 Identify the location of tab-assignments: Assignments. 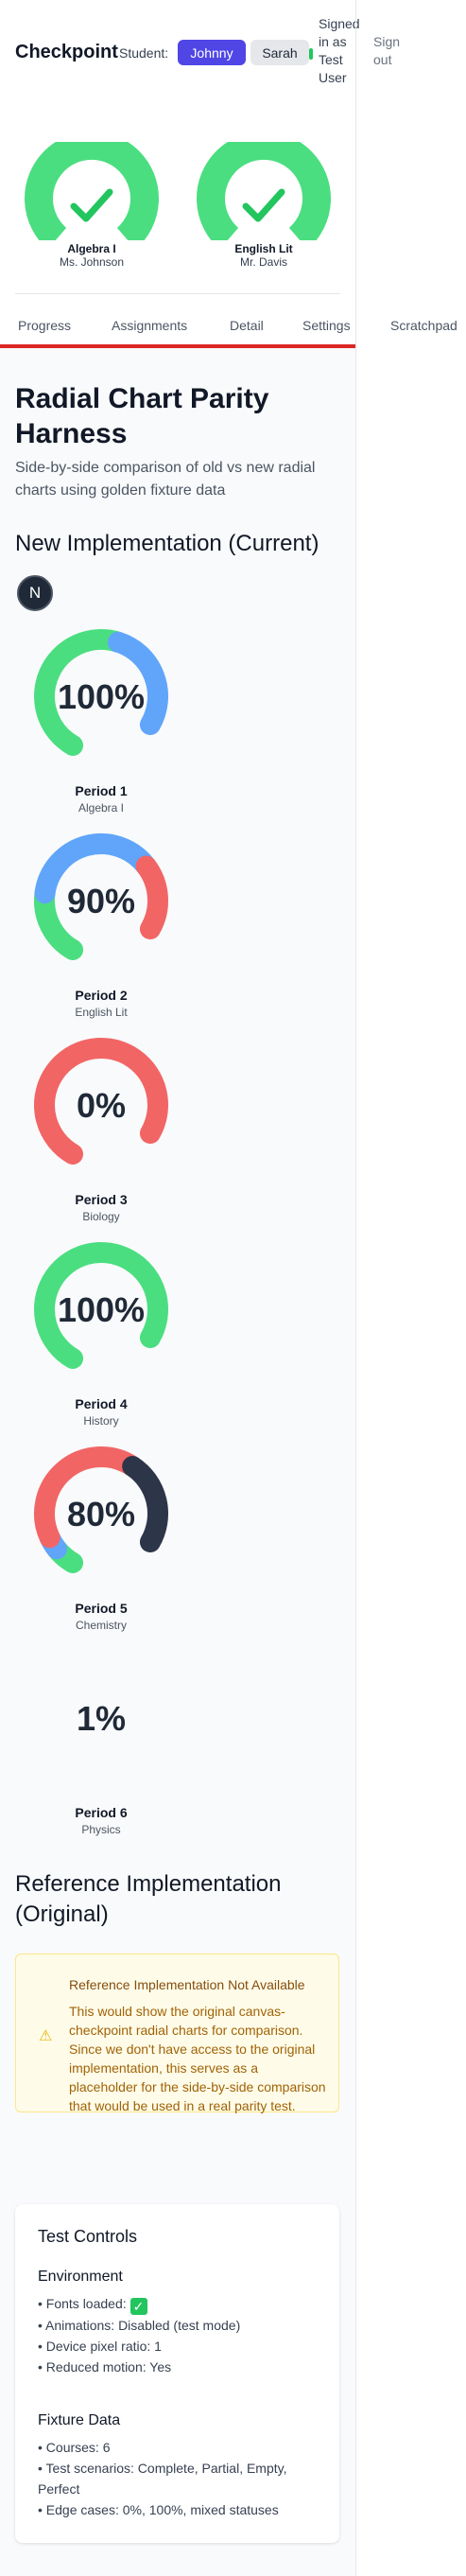
(149, 326).